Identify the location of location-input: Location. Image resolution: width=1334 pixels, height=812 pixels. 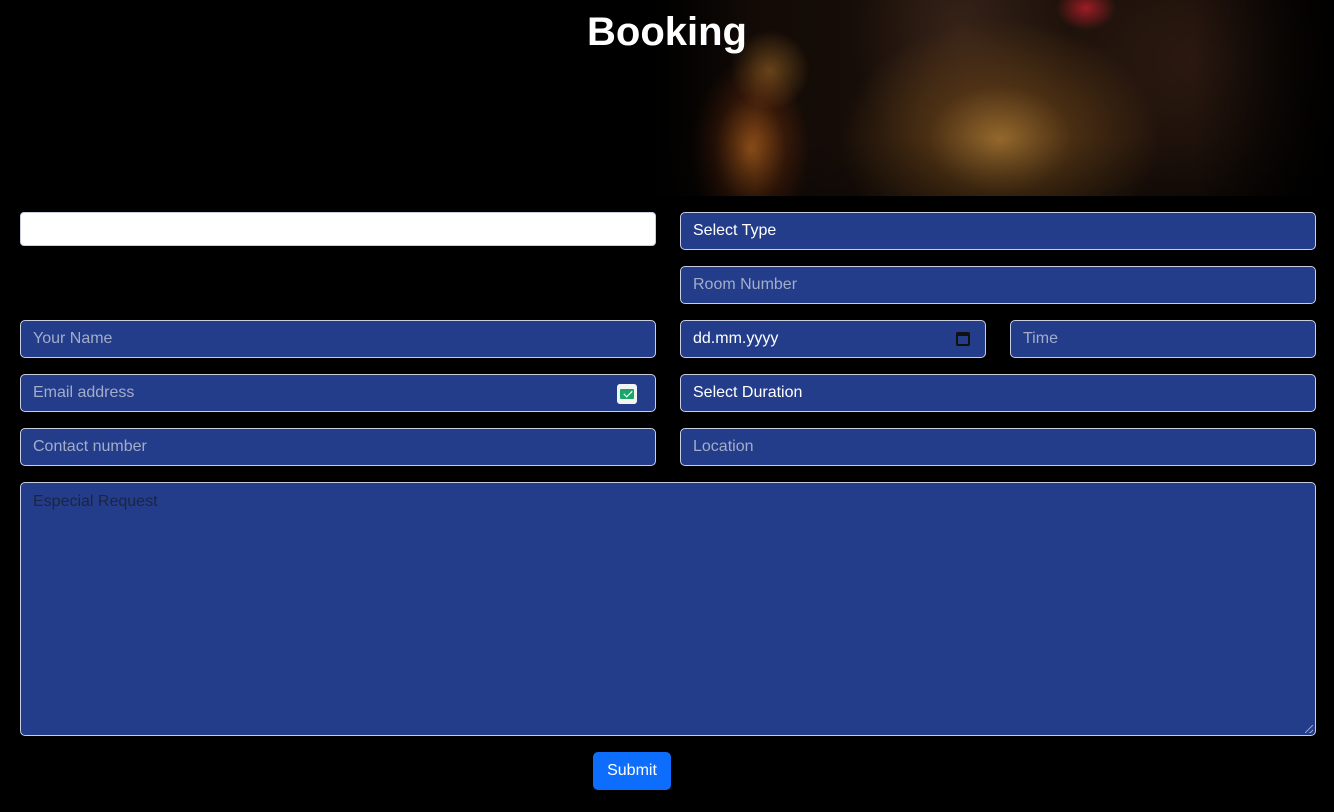
(998, 447).